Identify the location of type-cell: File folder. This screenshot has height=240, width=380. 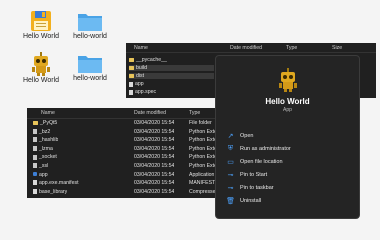
(200, 123).